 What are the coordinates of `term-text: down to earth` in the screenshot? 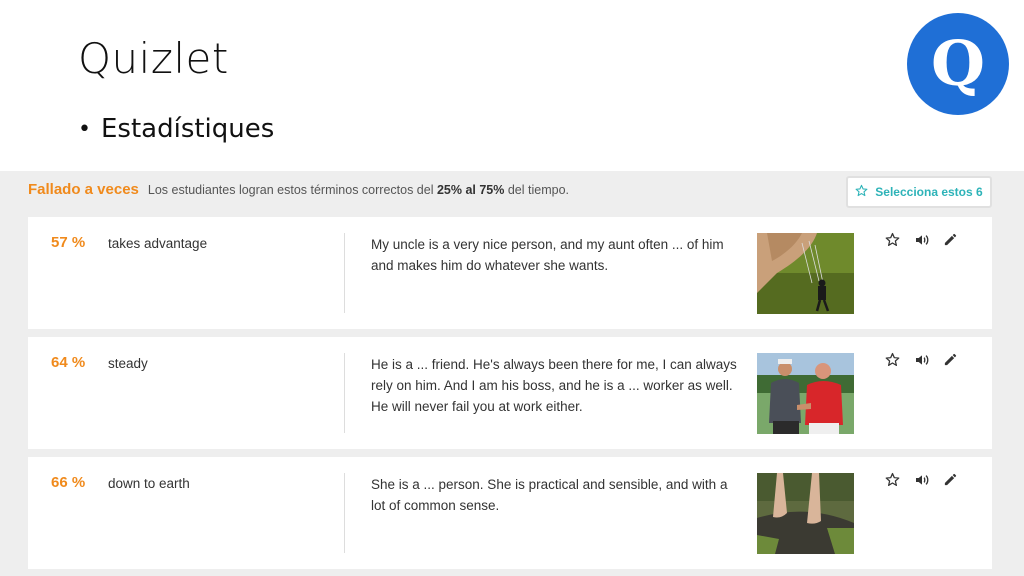 It's located at (149, 483).